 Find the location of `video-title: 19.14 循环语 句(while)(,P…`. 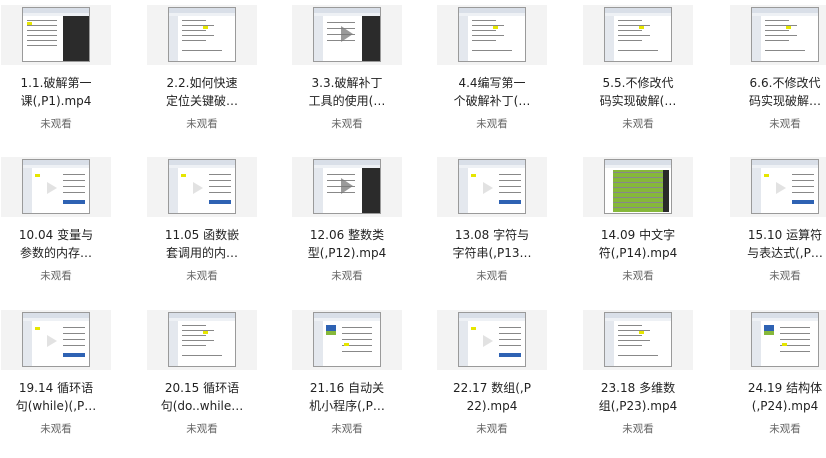

video-title: 19.14 循环语 句(while)(,P… is located at coordinates (56, 397).